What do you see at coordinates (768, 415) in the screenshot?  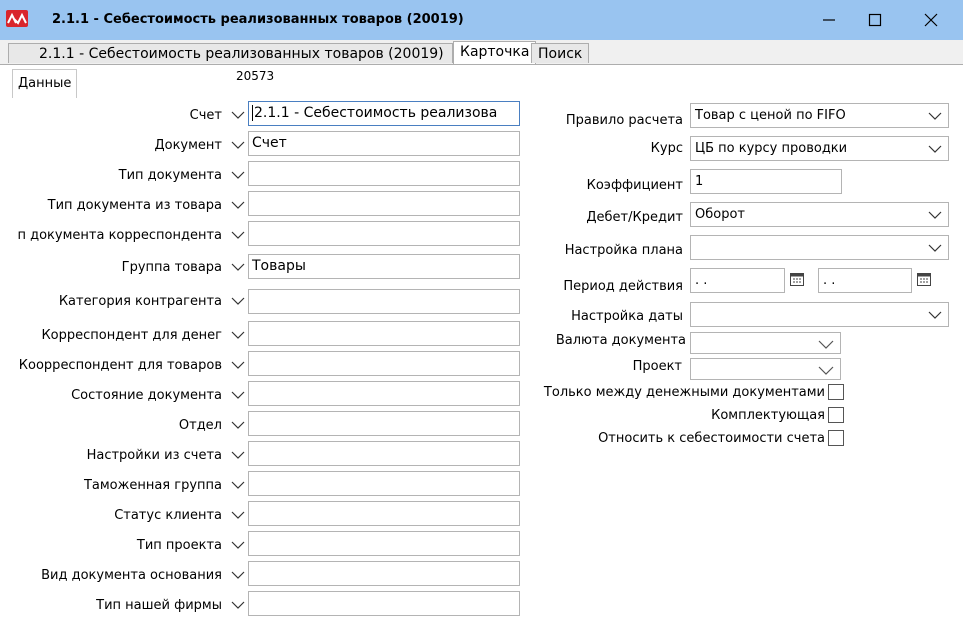 I see `component-label: Комплектующая` at bounding box center [768, 415].